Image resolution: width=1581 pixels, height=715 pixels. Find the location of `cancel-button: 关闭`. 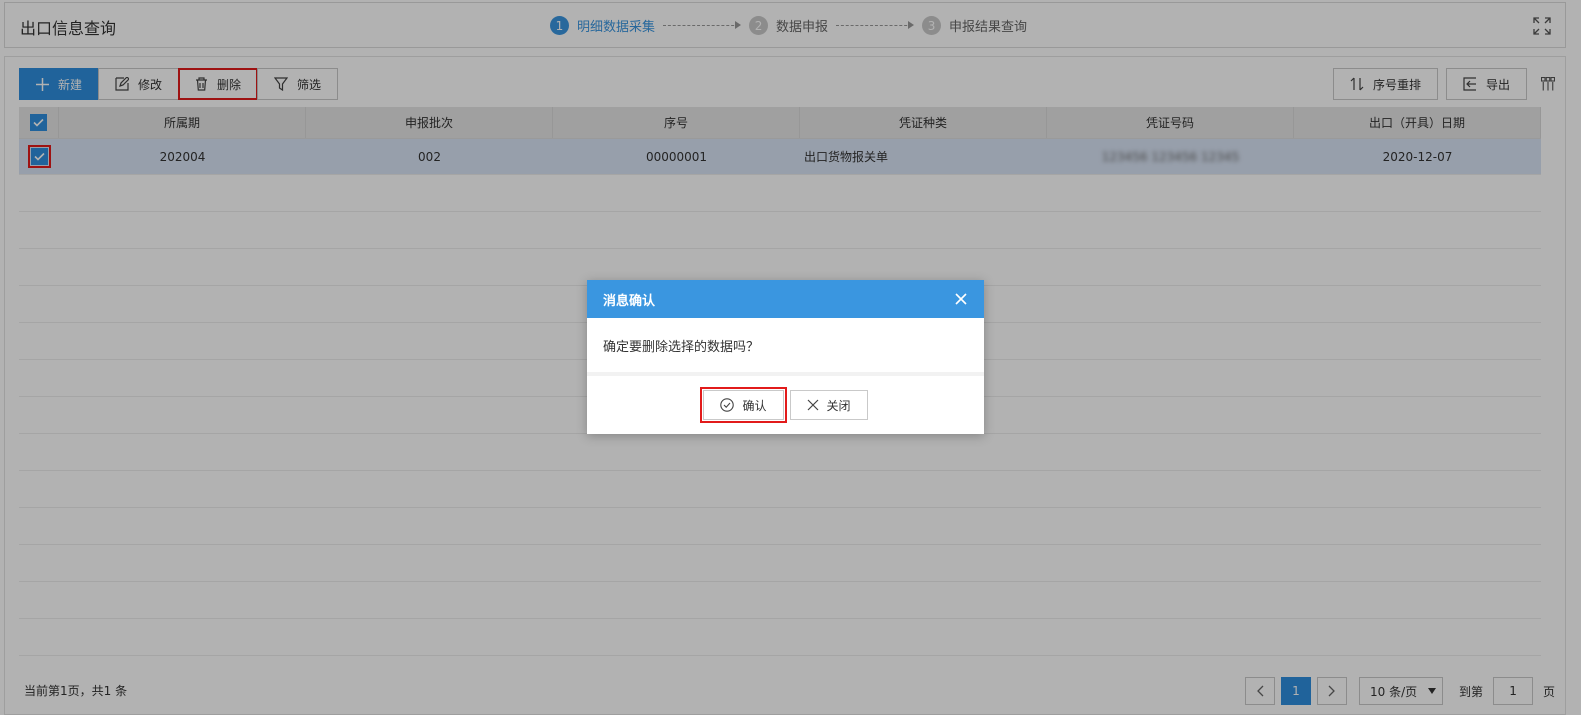

cancel-button: 关闭 is located at coordinates (828, 405).